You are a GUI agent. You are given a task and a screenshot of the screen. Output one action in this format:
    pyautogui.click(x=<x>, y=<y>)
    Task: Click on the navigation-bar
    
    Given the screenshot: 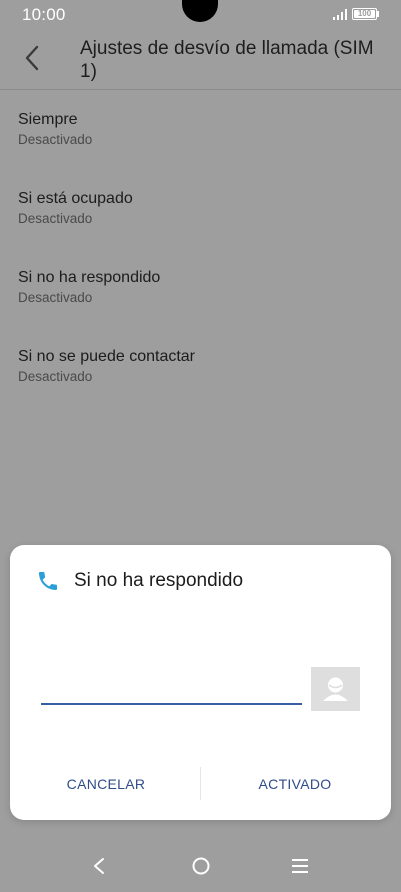 What is the action you would take?
    pyautogui.click(x=200, y=866)
    